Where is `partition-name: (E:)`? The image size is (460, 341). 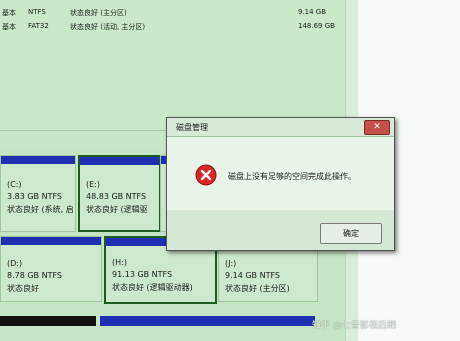 partition-name: (E:) is located at coordinates (93, 184).